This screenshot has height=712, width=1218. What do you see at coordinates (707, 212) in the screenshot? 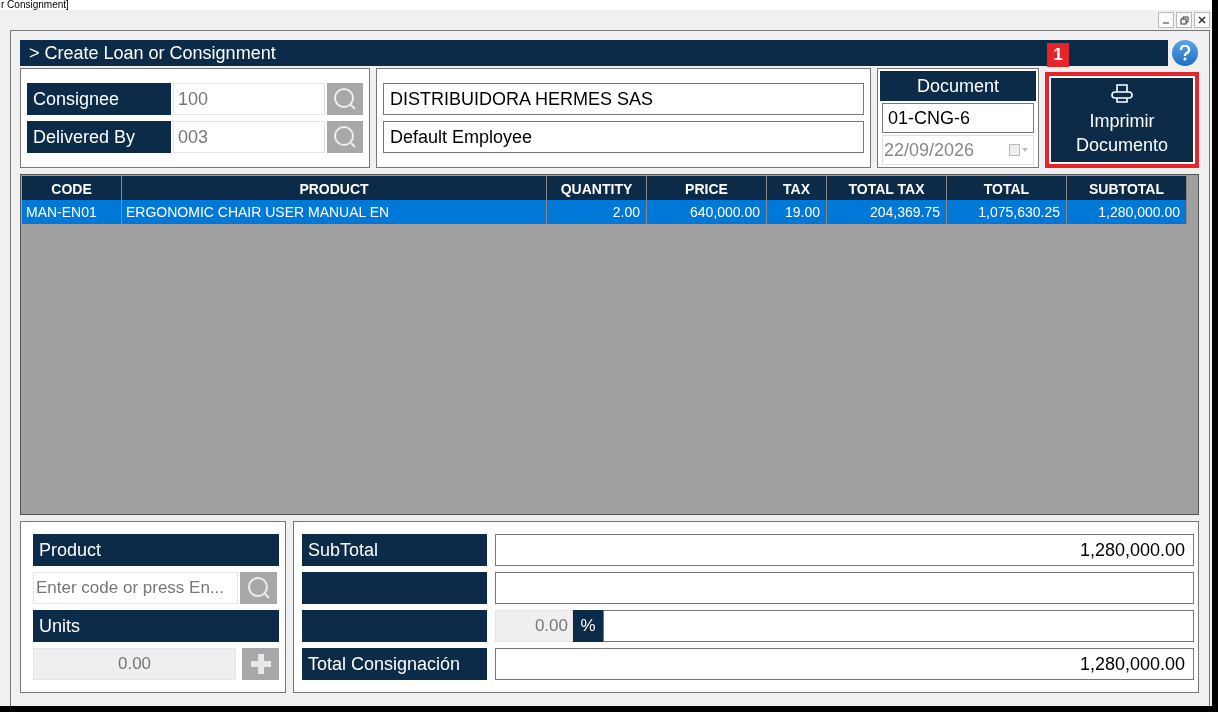
I see `table-cell: 640,000.00` at bounding box center [707, 212].